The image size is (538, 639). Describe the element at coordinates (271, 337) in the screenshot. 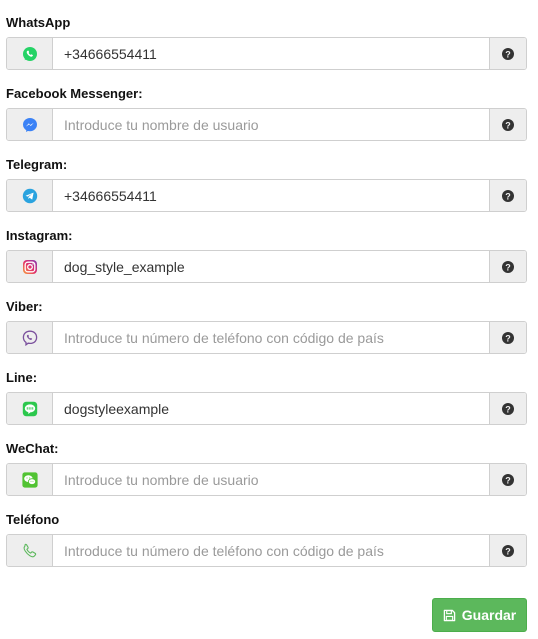

I see `viber-phone-input` at that location.